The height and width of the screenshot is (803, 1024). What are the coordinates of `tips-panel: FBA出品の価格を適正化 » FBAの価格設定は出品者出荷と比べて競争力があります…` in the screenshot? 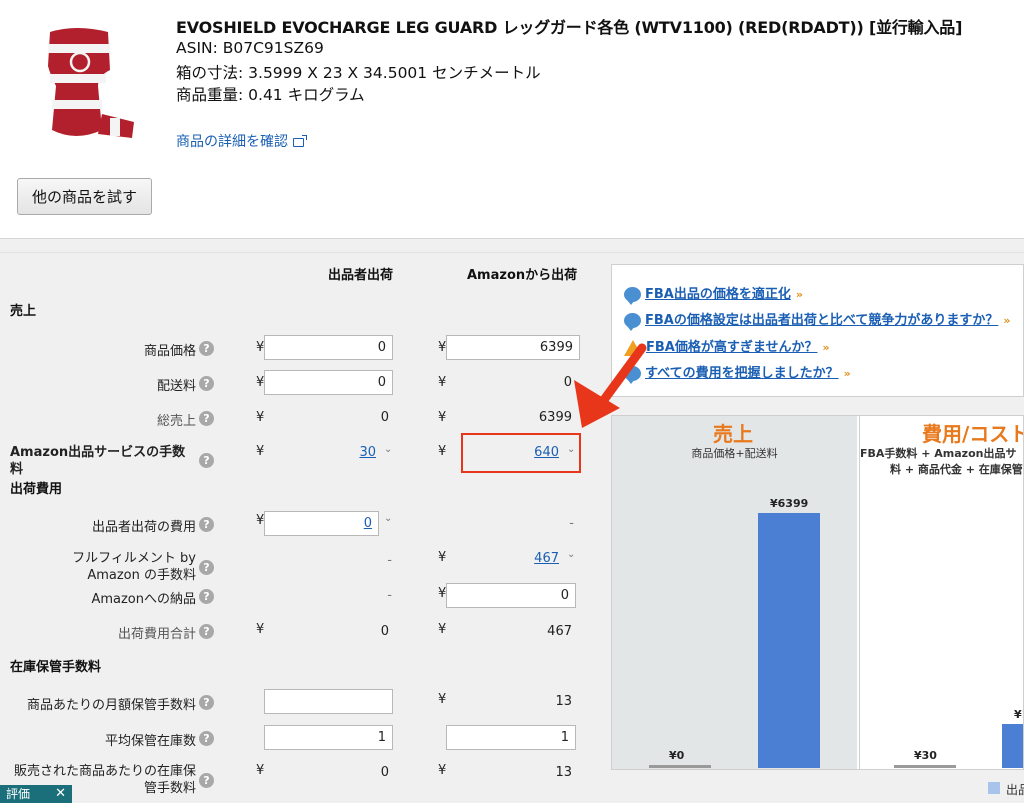 It's located at (817, 330).